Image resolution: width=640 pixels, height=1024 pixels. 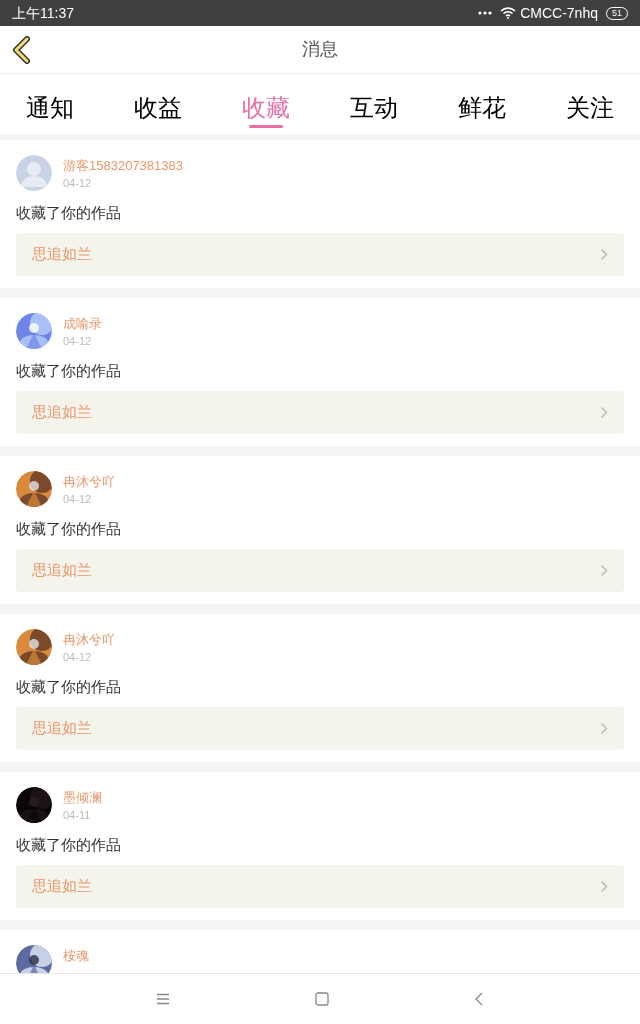 What do you see at coordinates (322, 999) in the screenshot?
I see `home-icon` at bounding box center [322, 999].